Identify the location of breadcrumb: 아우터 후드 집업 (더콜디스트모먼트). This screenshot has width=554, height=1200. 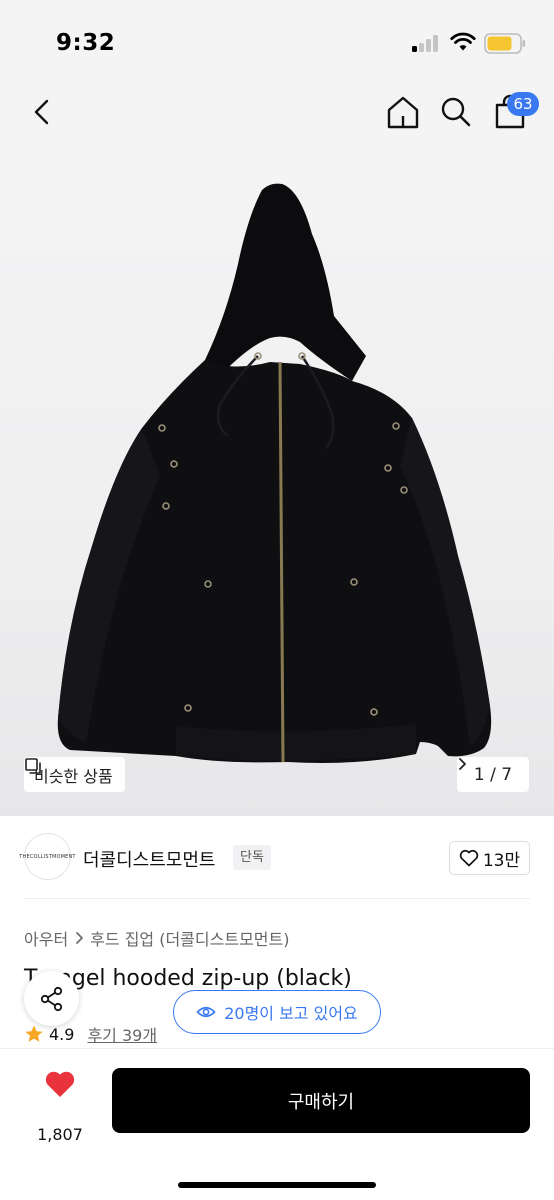
(156, 938).